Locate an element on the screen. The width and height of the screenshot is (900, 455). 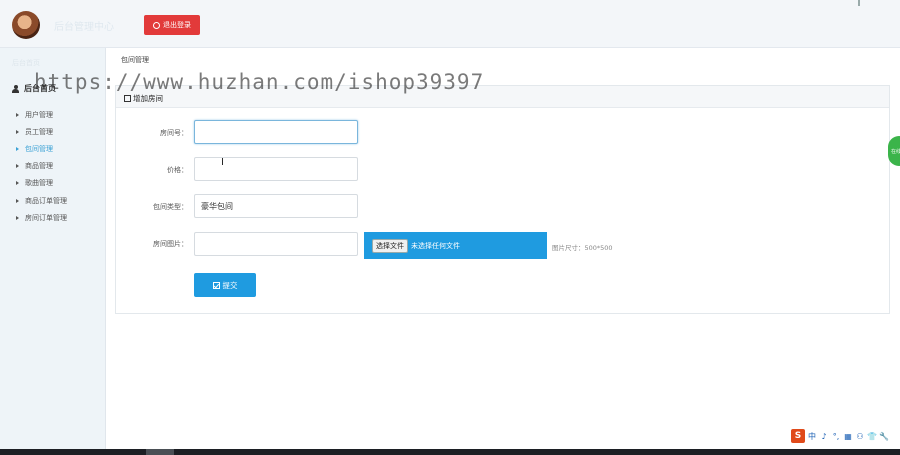
choose-file-button: 选择文件 is located at coordinates (390, 245).